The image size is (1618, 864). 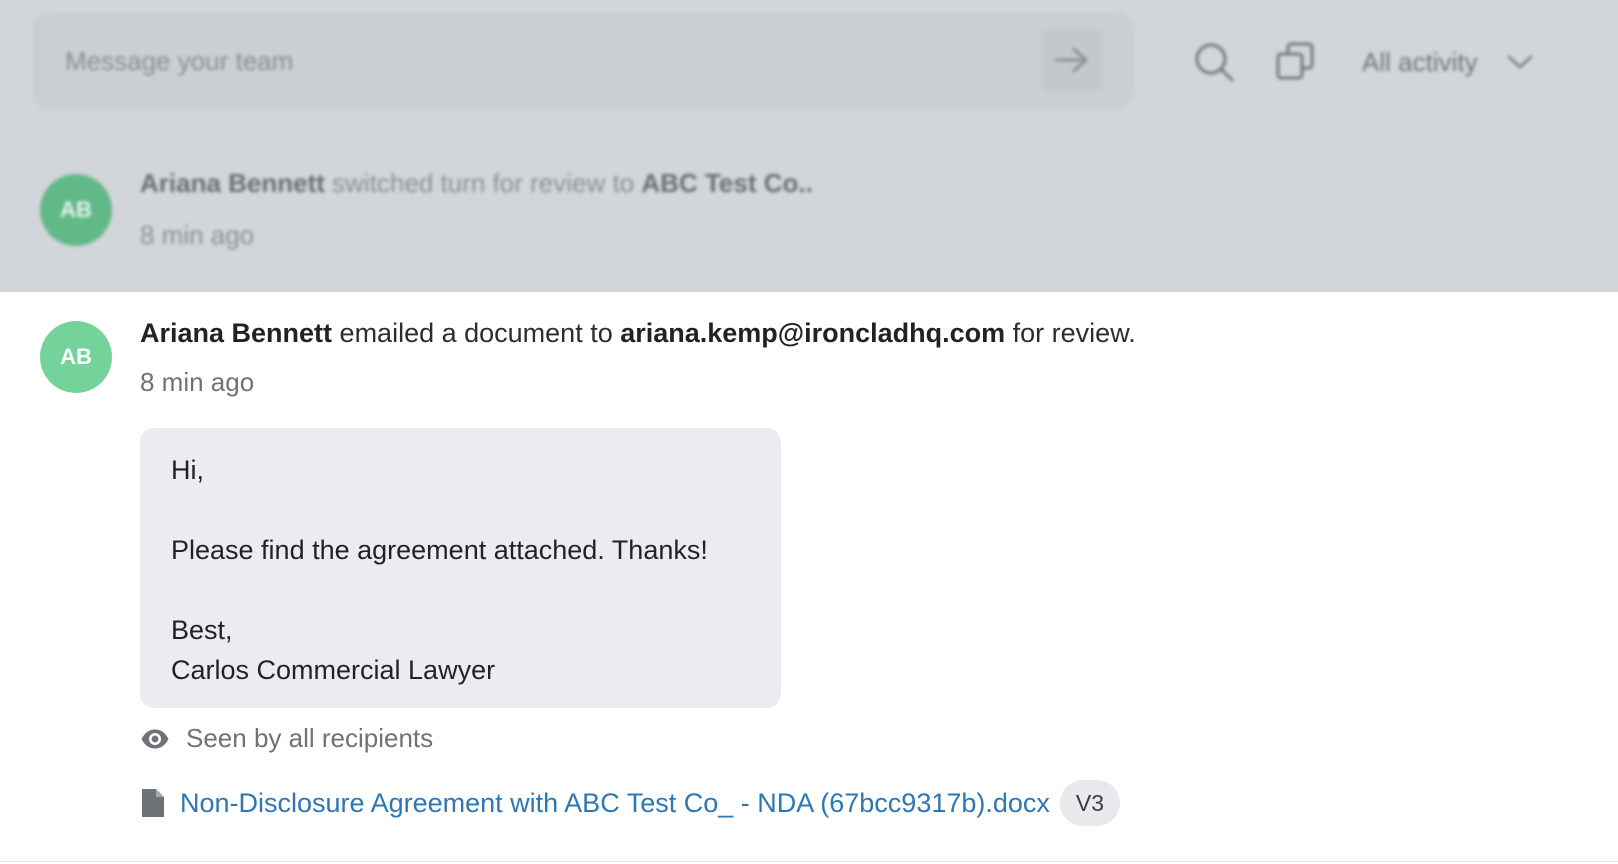 What do you see at coordinates (153, 803) in the screenshot?
I see `file-icon` at bounding box center [153, 803].